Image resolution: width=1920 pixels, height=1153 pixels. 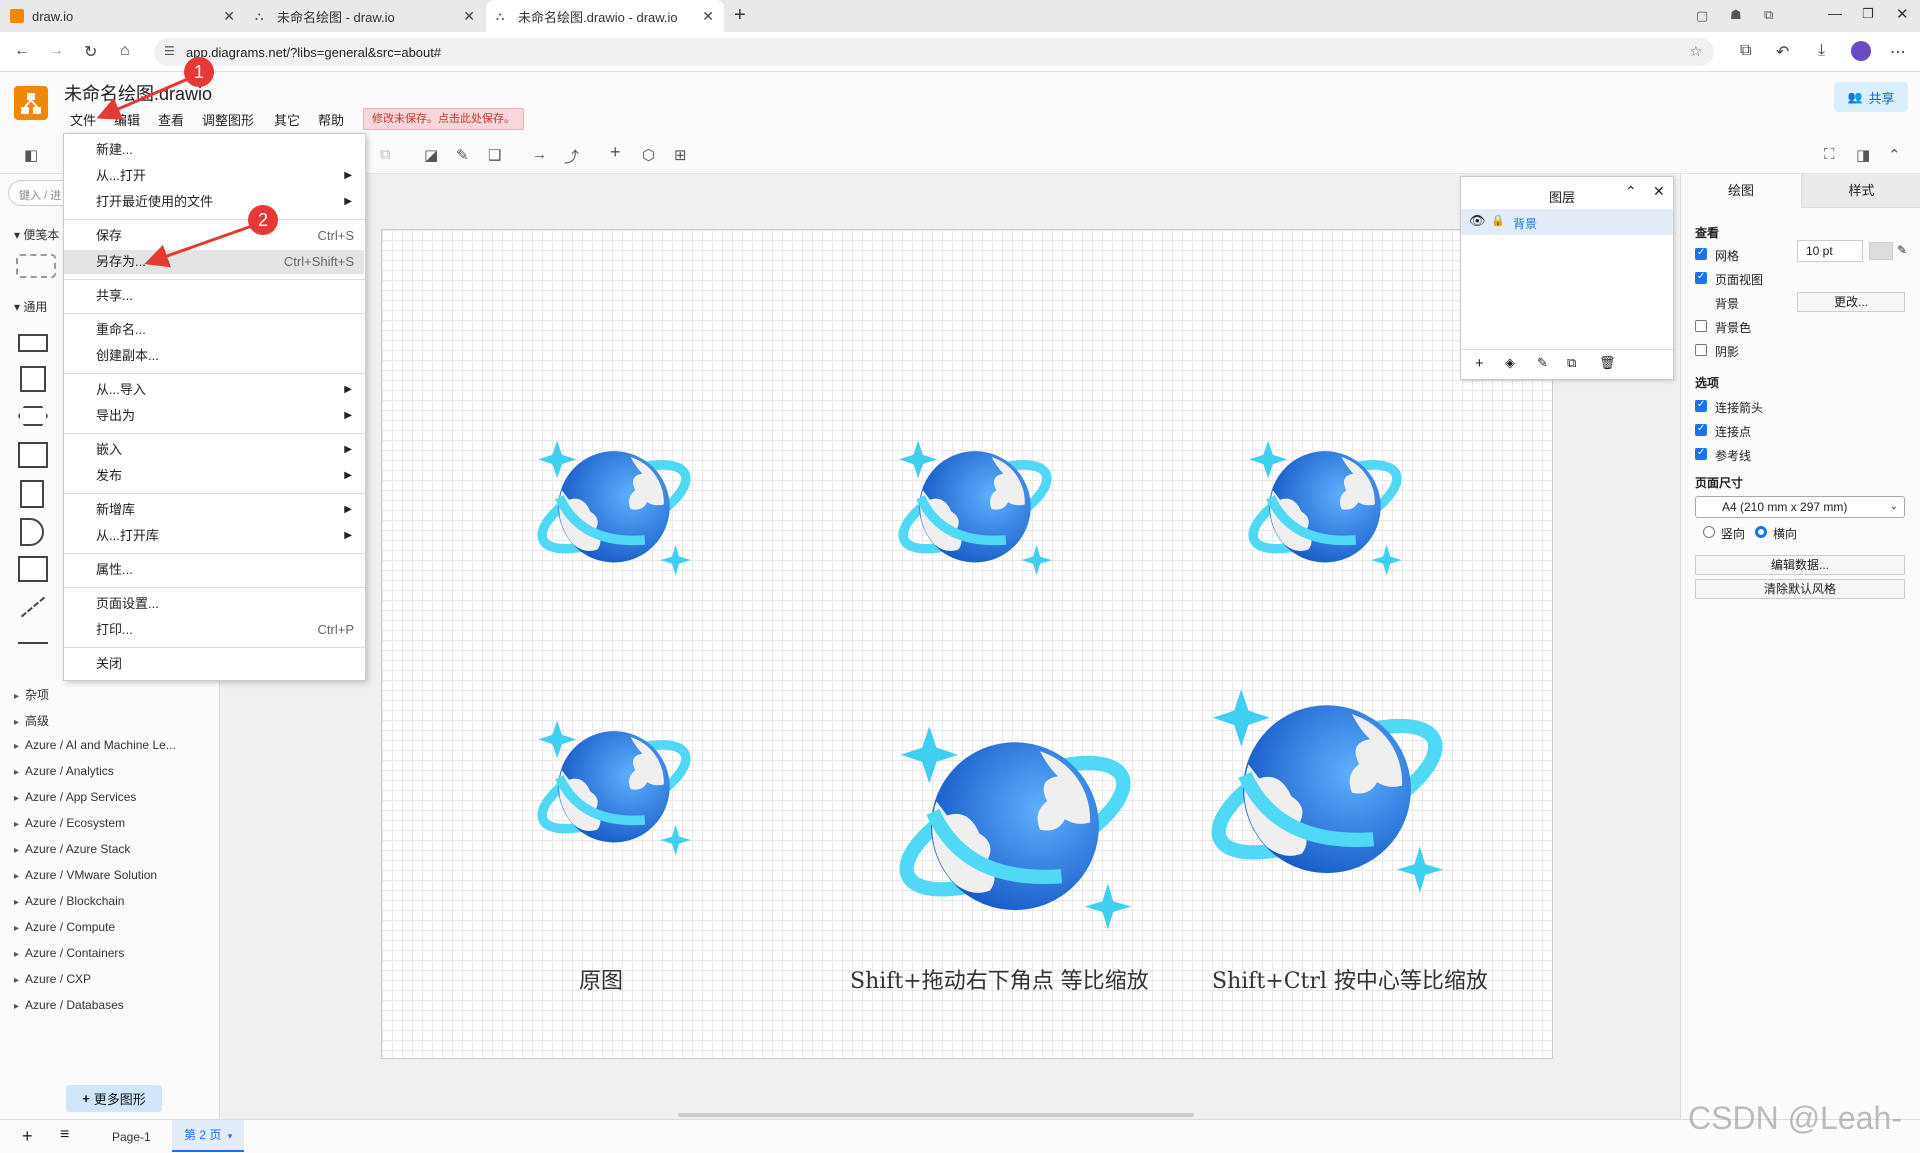 What do you see at coordinates (1868, 14) in the screenshot?
I see `restore-icon: ❐` at bounding box center [1868, 14].